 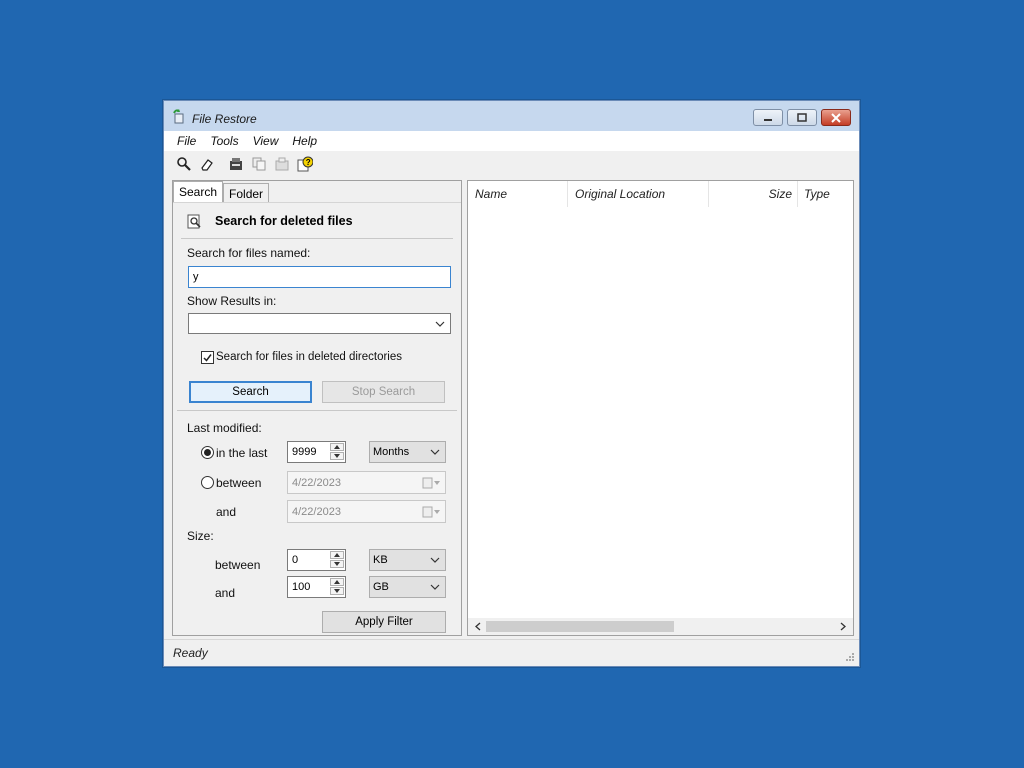 I want to click on size-min-unit-select: KB, so click(x=407, y=560).